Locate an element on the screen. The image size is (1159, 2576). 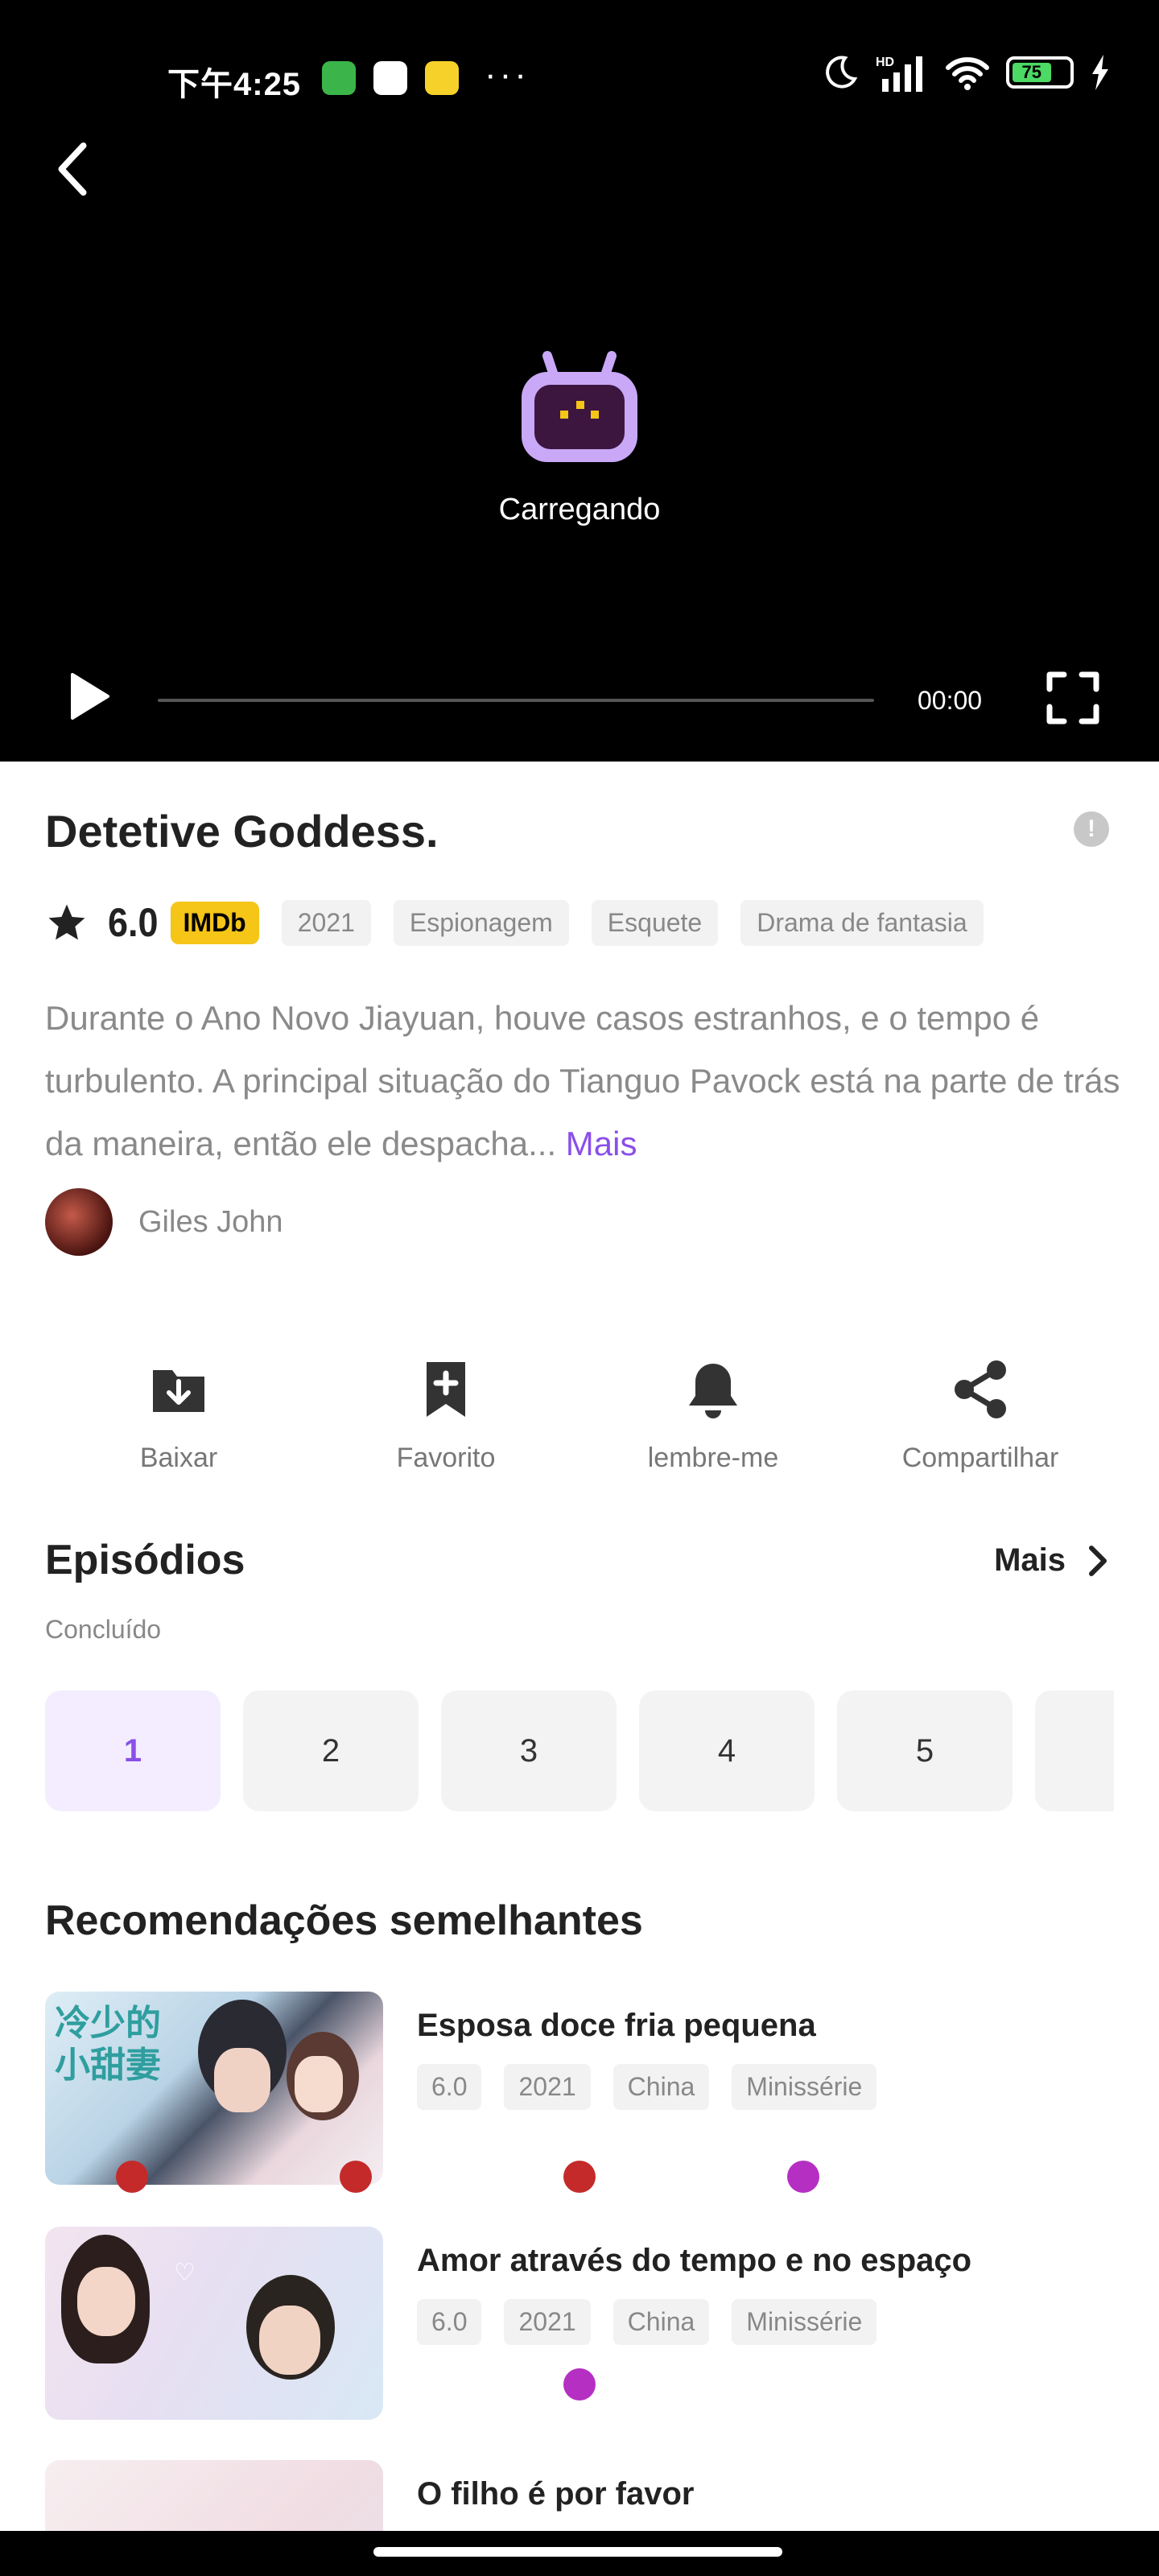
tag-year: 2021 is located at coordinates (326, 923).